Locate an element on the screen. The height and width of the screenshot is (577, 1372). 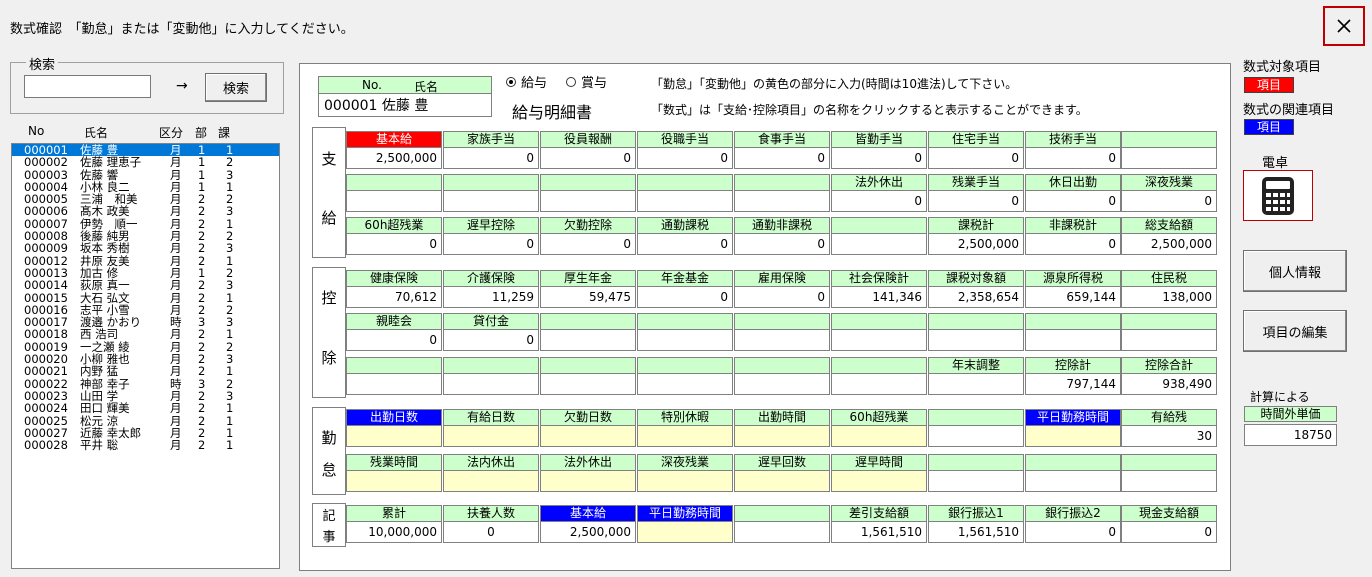
edit-items-button: 項目の編集 is located at coordinates (1295, 331).